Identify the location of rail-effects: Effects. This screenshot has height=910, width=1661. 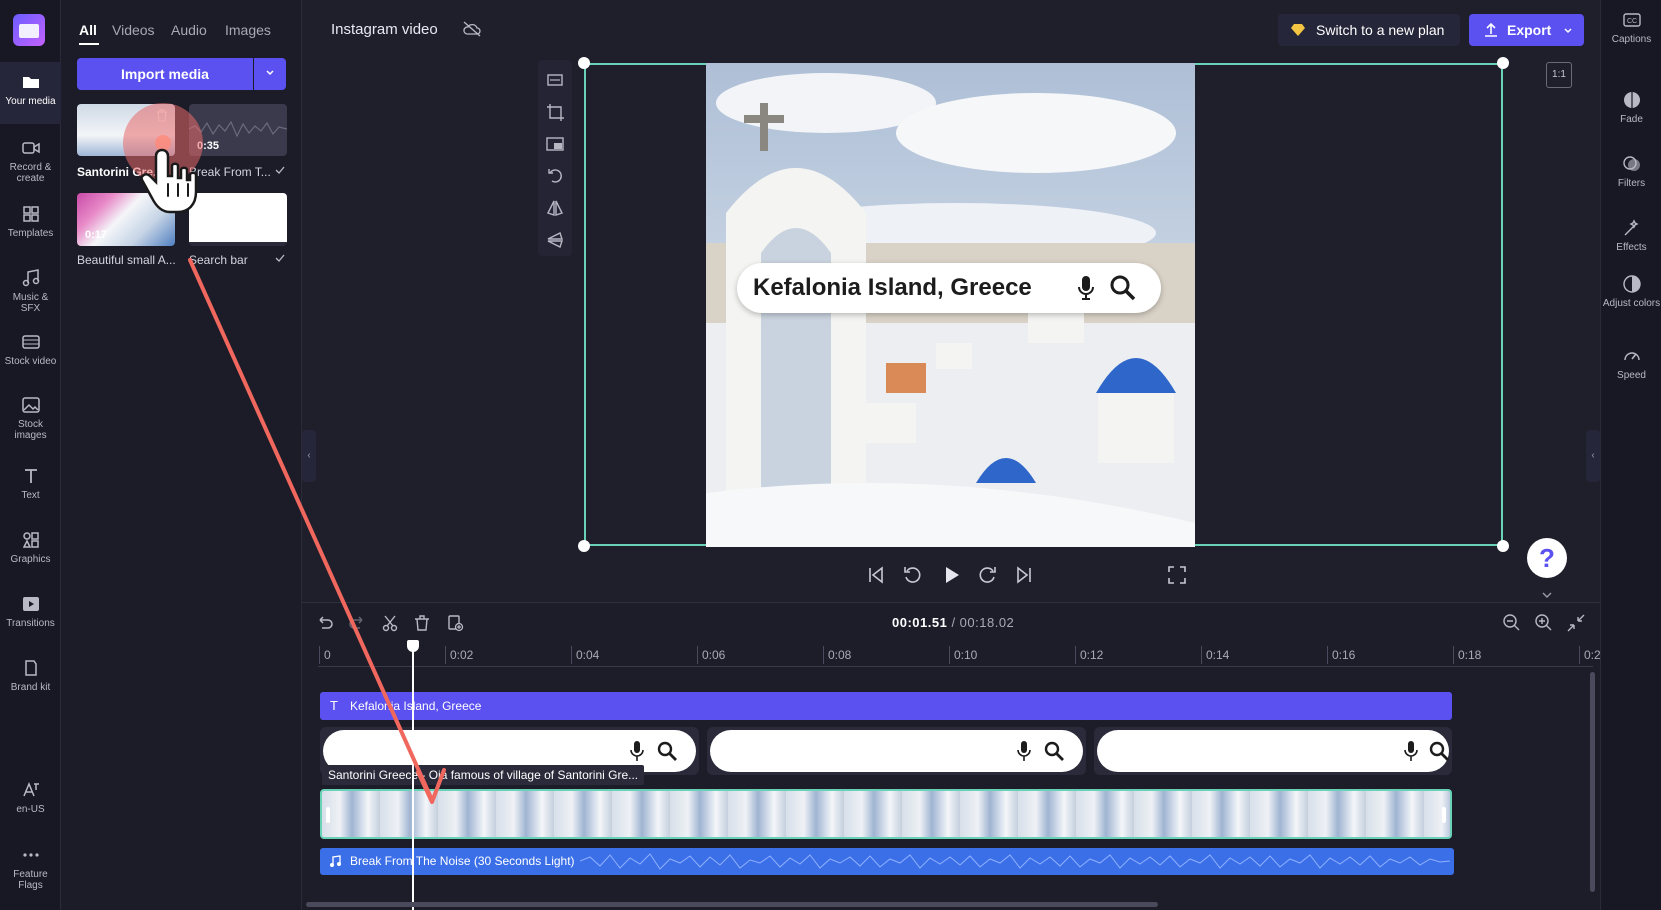
(1631, 239).